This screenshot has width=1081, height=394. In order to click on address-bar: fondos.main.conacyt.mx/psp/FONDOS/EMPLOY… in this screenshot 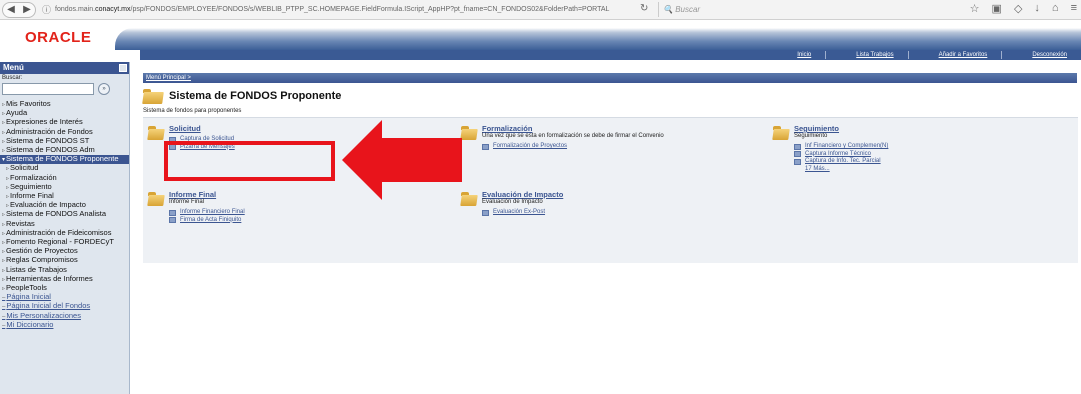, I will do `click(332, 9)`.